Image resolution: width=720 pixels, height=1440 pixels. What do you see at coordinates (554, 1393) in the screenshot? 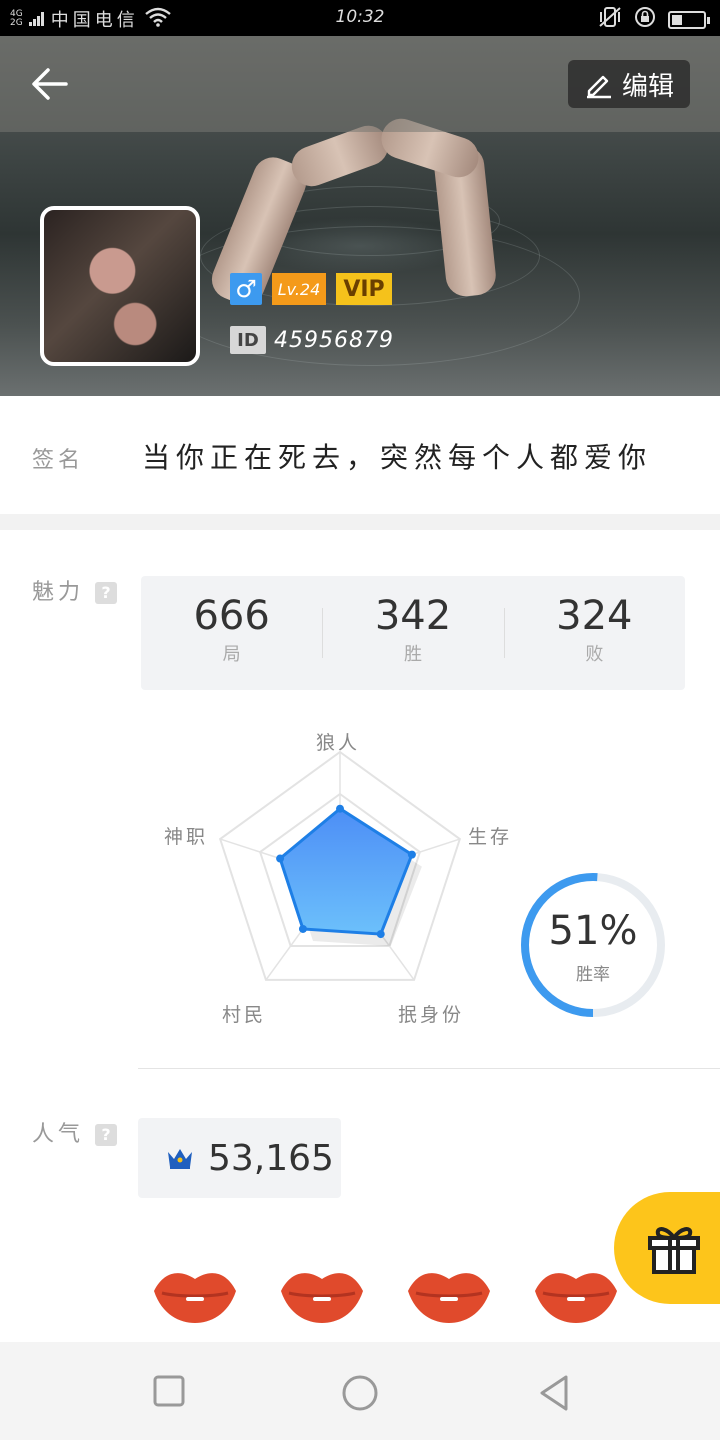
I see `back-nav-button` at bounding box center [554, 1393].